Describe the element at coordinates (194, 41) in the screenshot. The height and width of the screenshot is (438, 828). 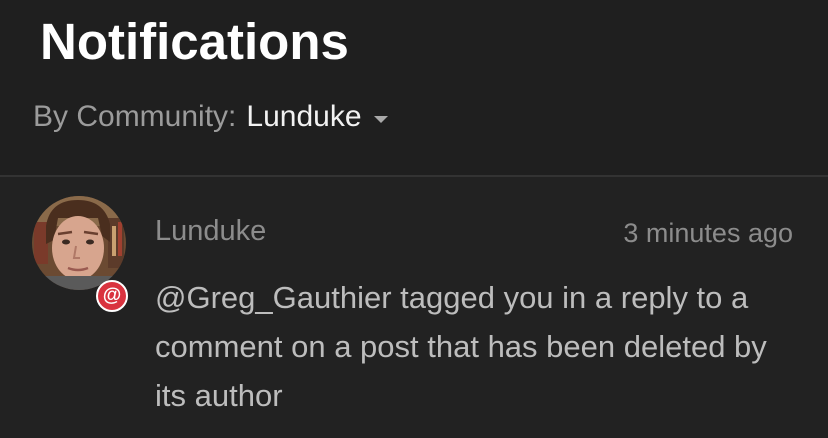
I see `page-title: Notifications` at that location.